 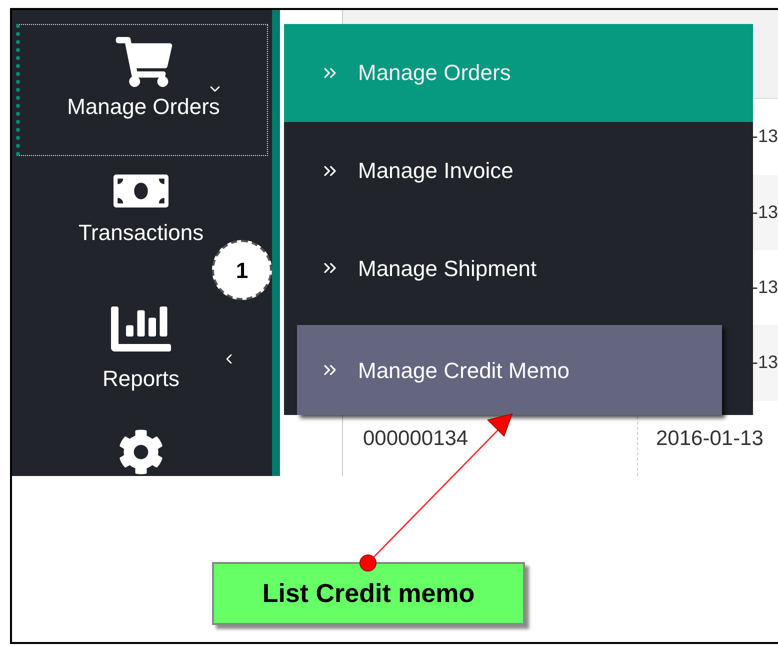 I want to click on sidebar-item: Manage Orders, so click(x=142, y=90).